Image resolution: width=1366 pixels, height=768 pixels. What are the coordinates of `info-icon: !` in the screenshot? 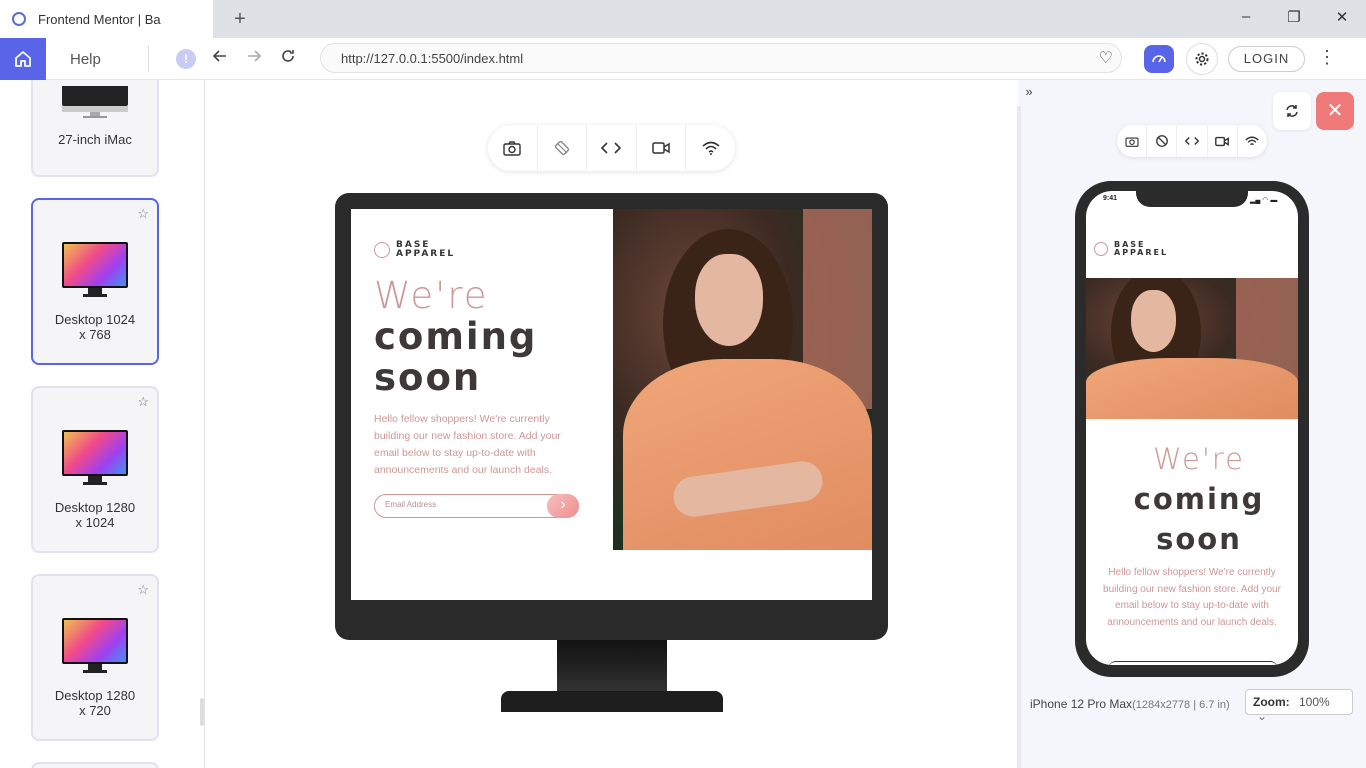 It's located at (186, 59).